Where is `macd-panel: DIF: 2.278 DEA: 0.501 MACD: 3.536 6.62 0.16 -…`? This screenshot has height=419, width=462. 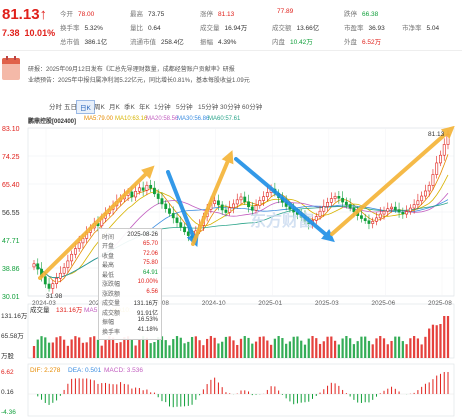 macd-panel: DIF: 2.278 DEA: 0.501 MACD: 3.536 6.62 0.16 -… is located at coordinates (228, 390).